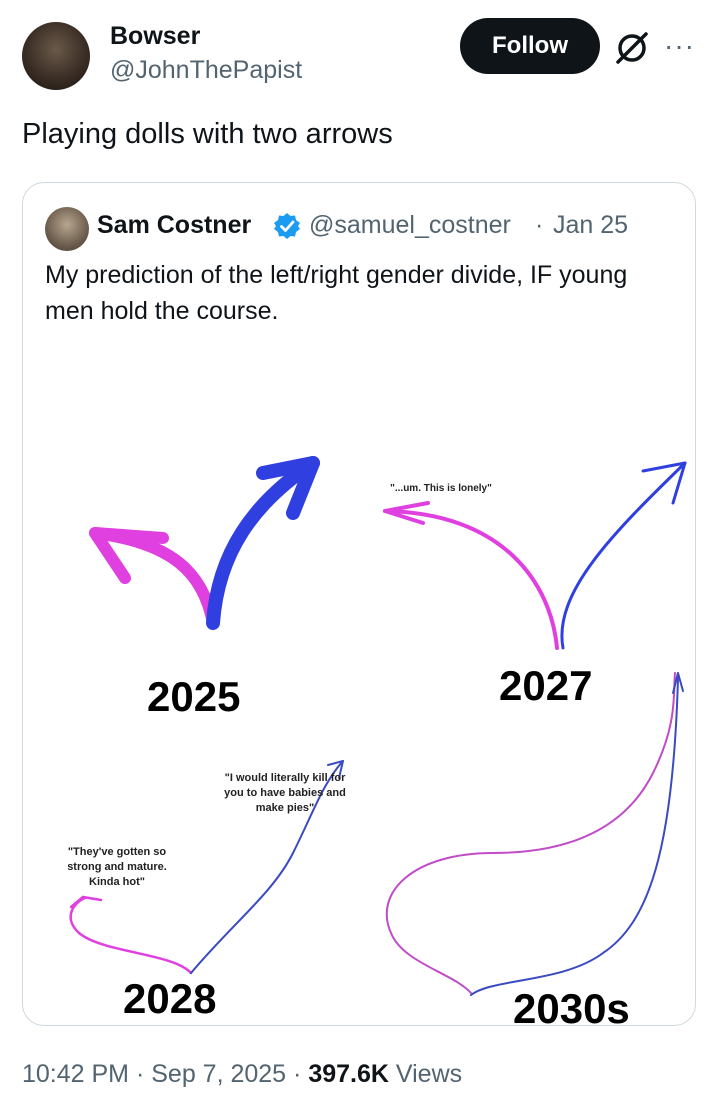 Image resolution: width=716 pixels, height=1118 pixels. Describe the element at coordinates (67, 229) in the screenshot. I see `quoted-author-avatar` at that location.